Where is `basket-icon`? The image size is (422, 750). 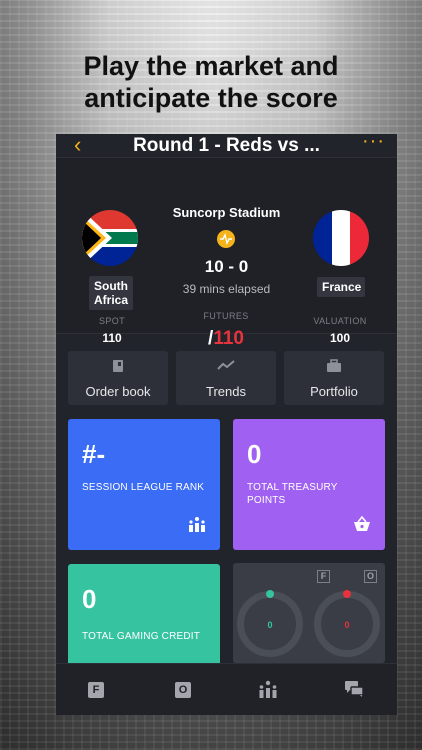 basket-icon is located at coordinates (362, 525).